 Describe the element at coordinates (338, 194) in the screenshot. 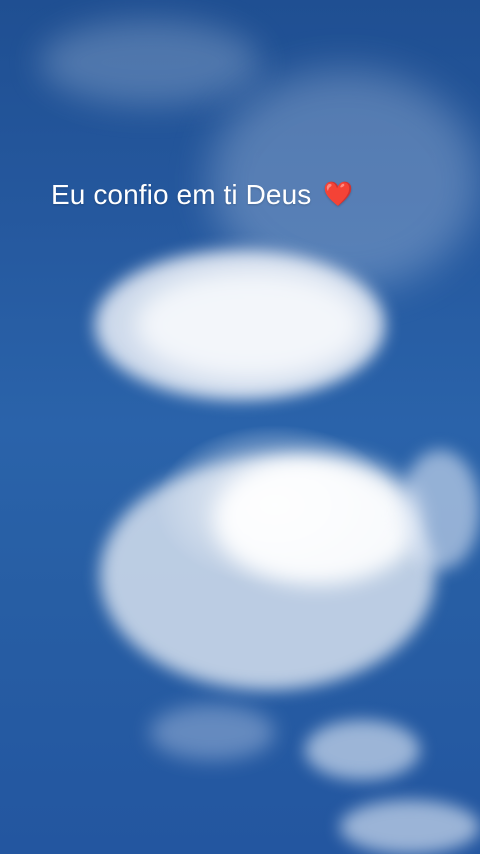

I see `heart-icon: ❤️` at that location.